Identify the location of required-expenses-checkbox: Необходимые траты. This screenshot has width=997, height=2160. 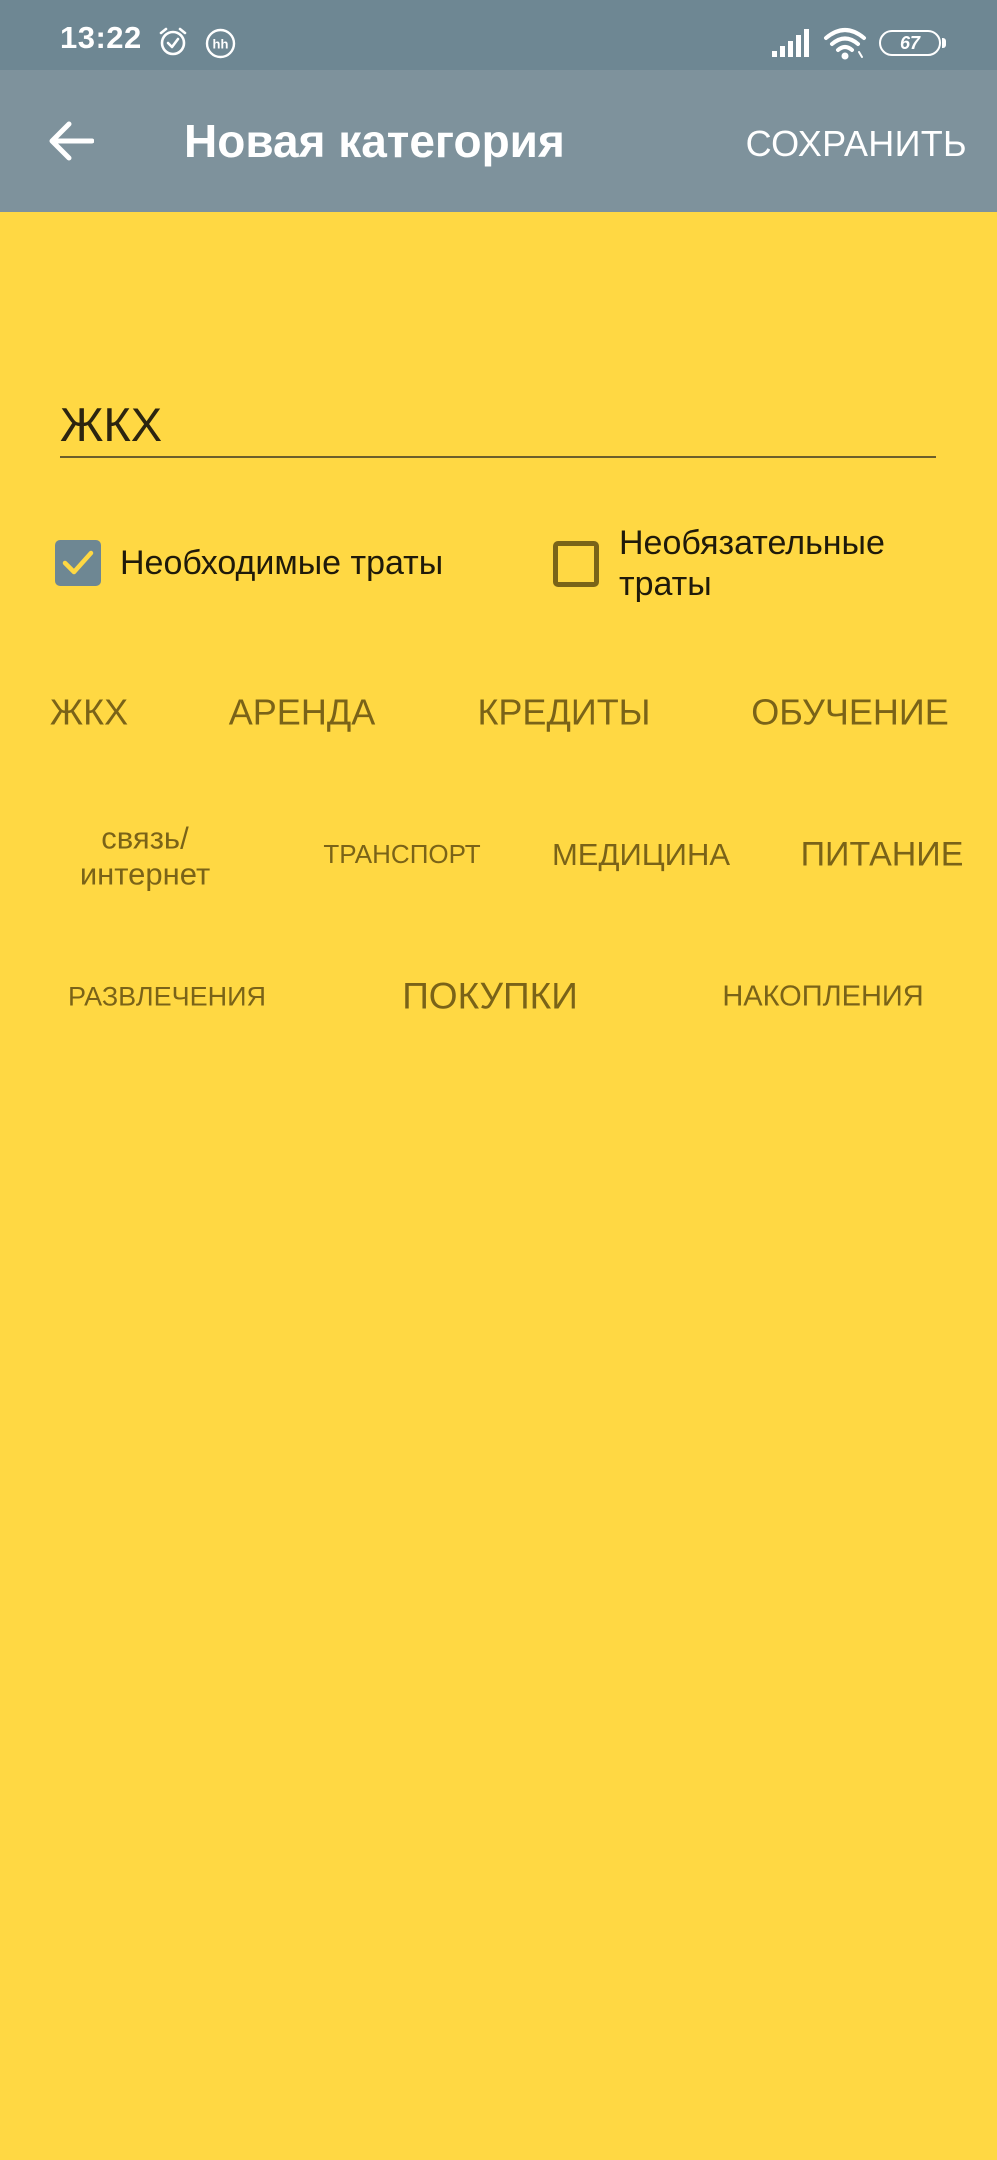
(249, 563).